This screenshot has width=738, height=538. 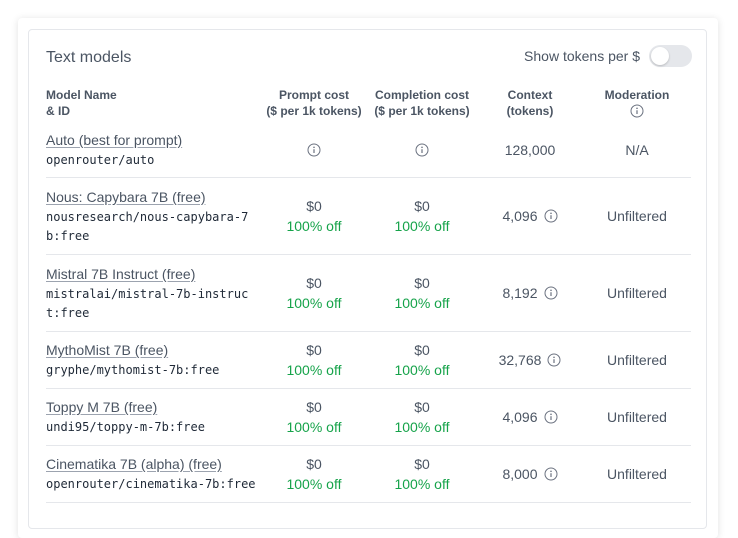 What do you see at coordinates (58, 111) in the screenshot?
I see `header-model-name-line2: & ID` at bounding box center [58, 111].